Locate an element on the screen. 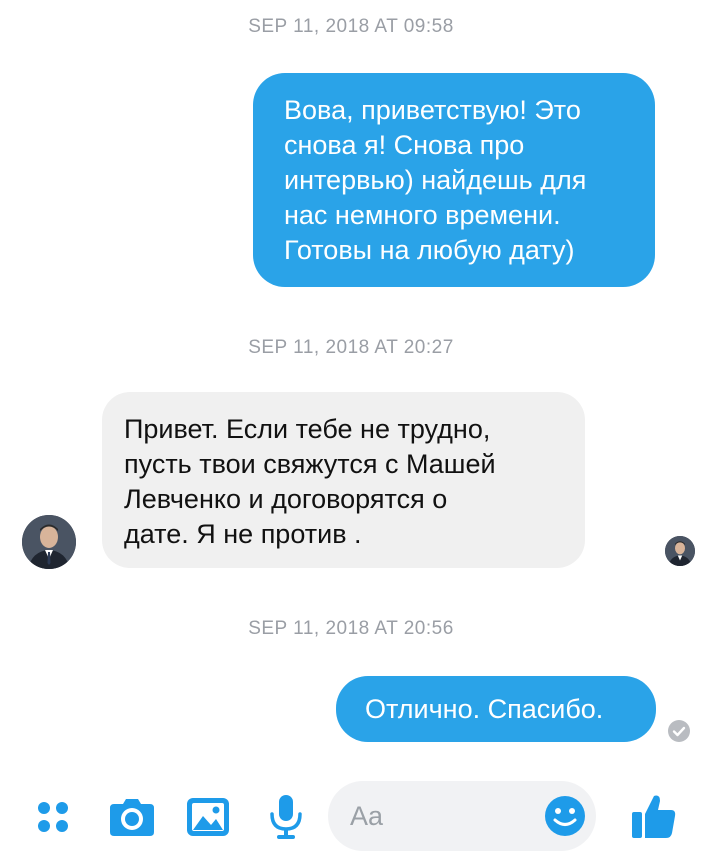 The height and width of the screenshot is (865, 702). sent-check-icon is located at coordinates (679, 731).